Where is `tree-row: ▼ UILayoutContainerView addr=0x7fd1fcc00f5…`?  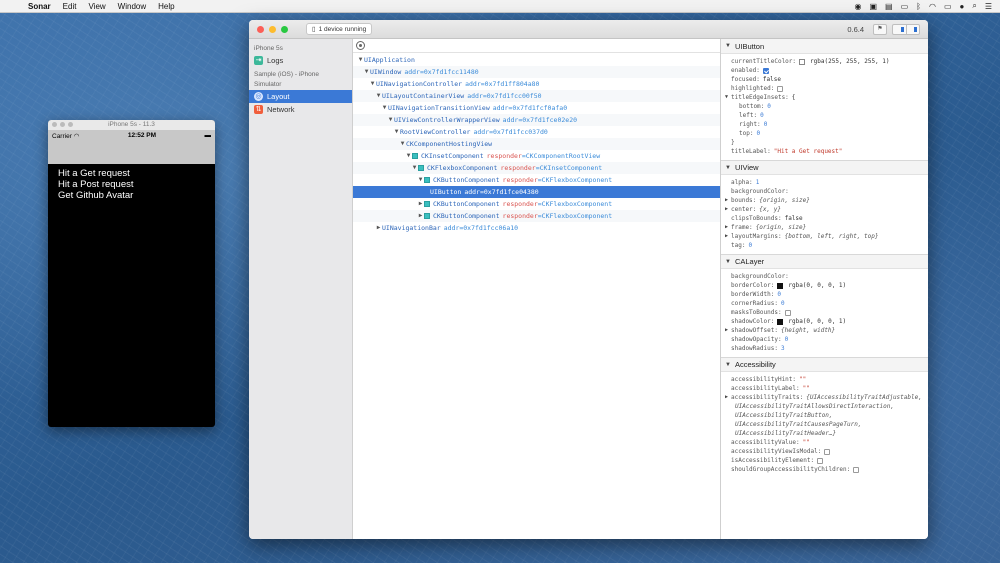 tree-row: ▼ UILayoutContainerView addr=0x7fd1fcc00f5… is located at coordinates (536, 96).